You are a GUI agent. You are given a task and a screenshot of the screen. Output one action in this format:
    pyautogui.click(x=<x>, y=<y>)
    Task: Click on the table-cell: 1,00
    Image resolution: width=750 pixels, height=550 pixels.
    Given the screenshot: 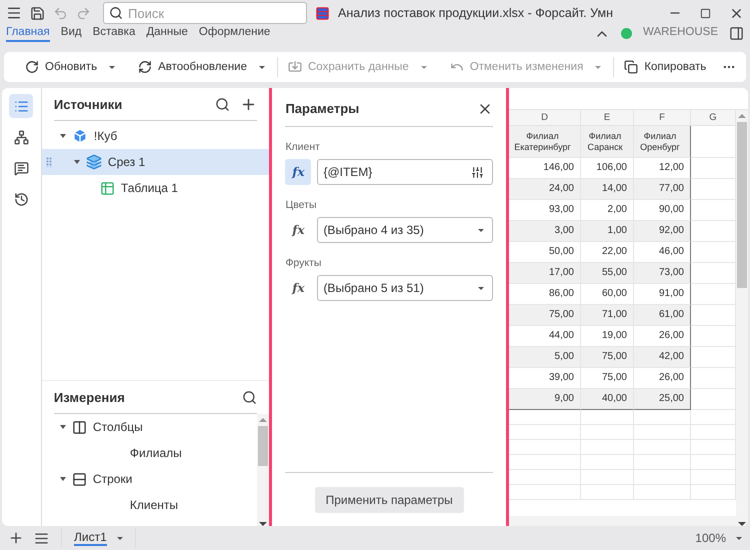 What is the action you would take?
    pyautogui.click(x=607, y=231)
    